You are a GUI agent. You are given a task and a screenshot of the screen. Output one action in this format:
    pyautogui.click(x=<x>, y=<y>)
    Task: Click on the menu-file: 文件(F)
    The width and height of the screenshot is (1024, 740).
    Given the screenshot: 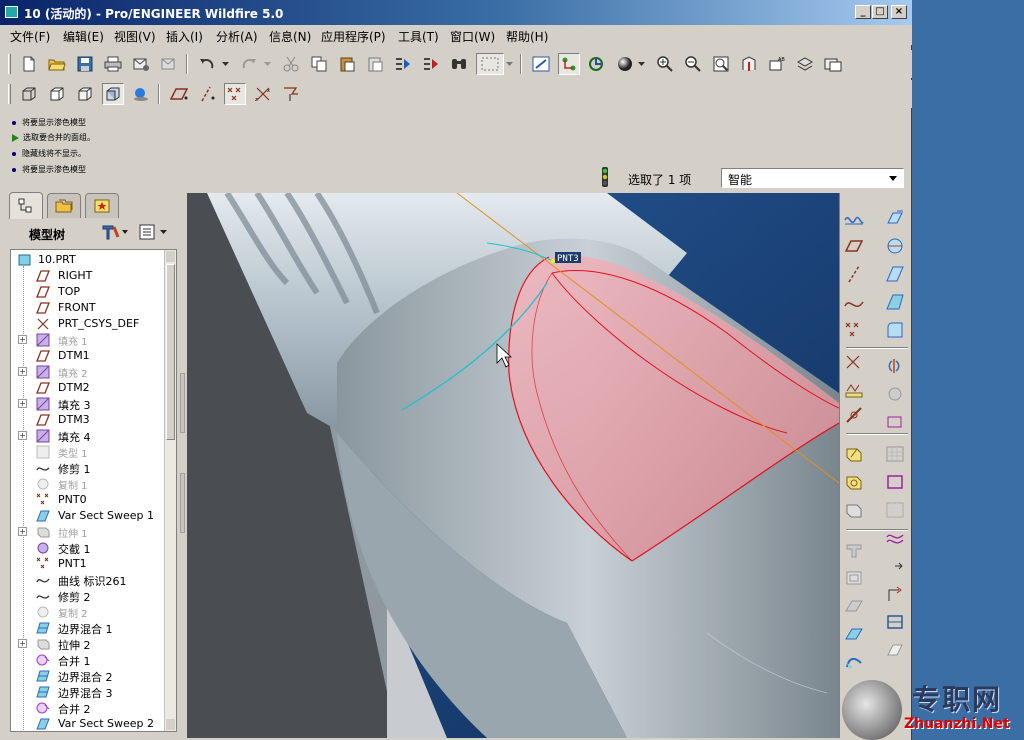 What is the action you would take?
    pyautogui.click(x=30, y=36)
    